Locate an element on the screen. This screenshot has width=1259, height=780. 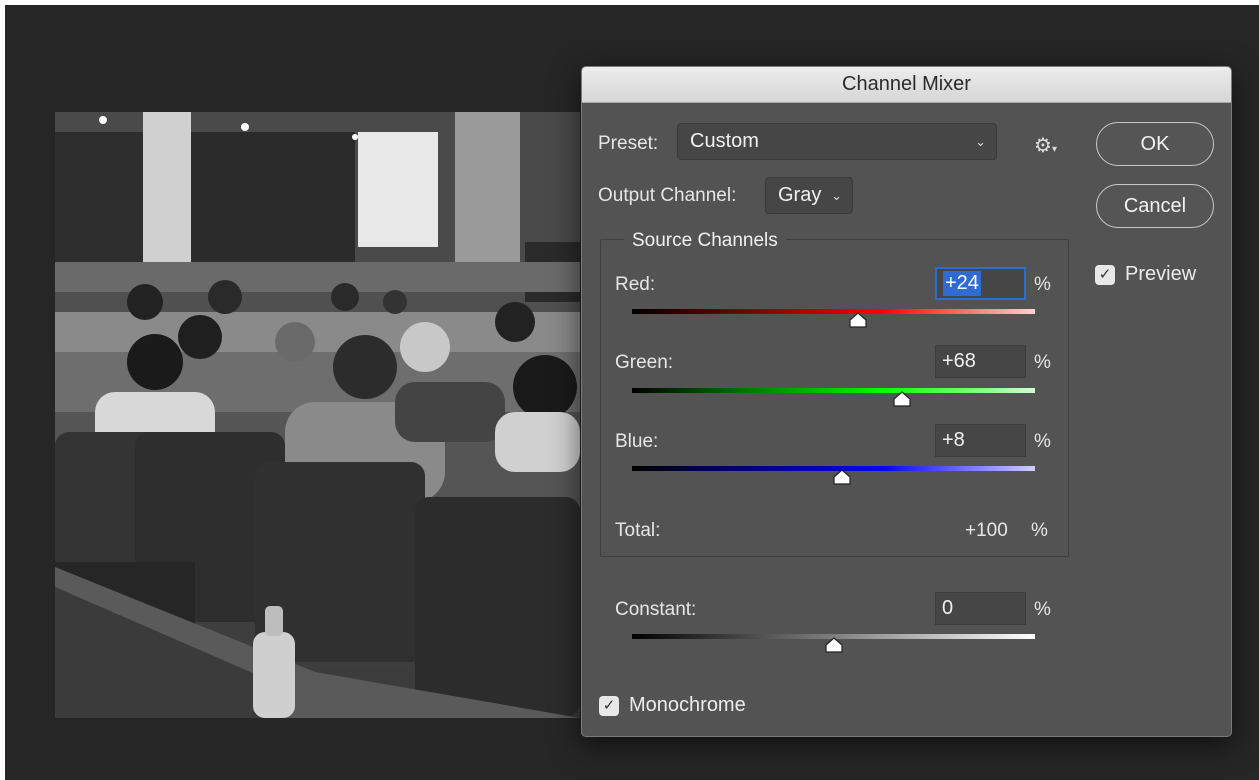
blue-slider is located at coordinates (833, 475).